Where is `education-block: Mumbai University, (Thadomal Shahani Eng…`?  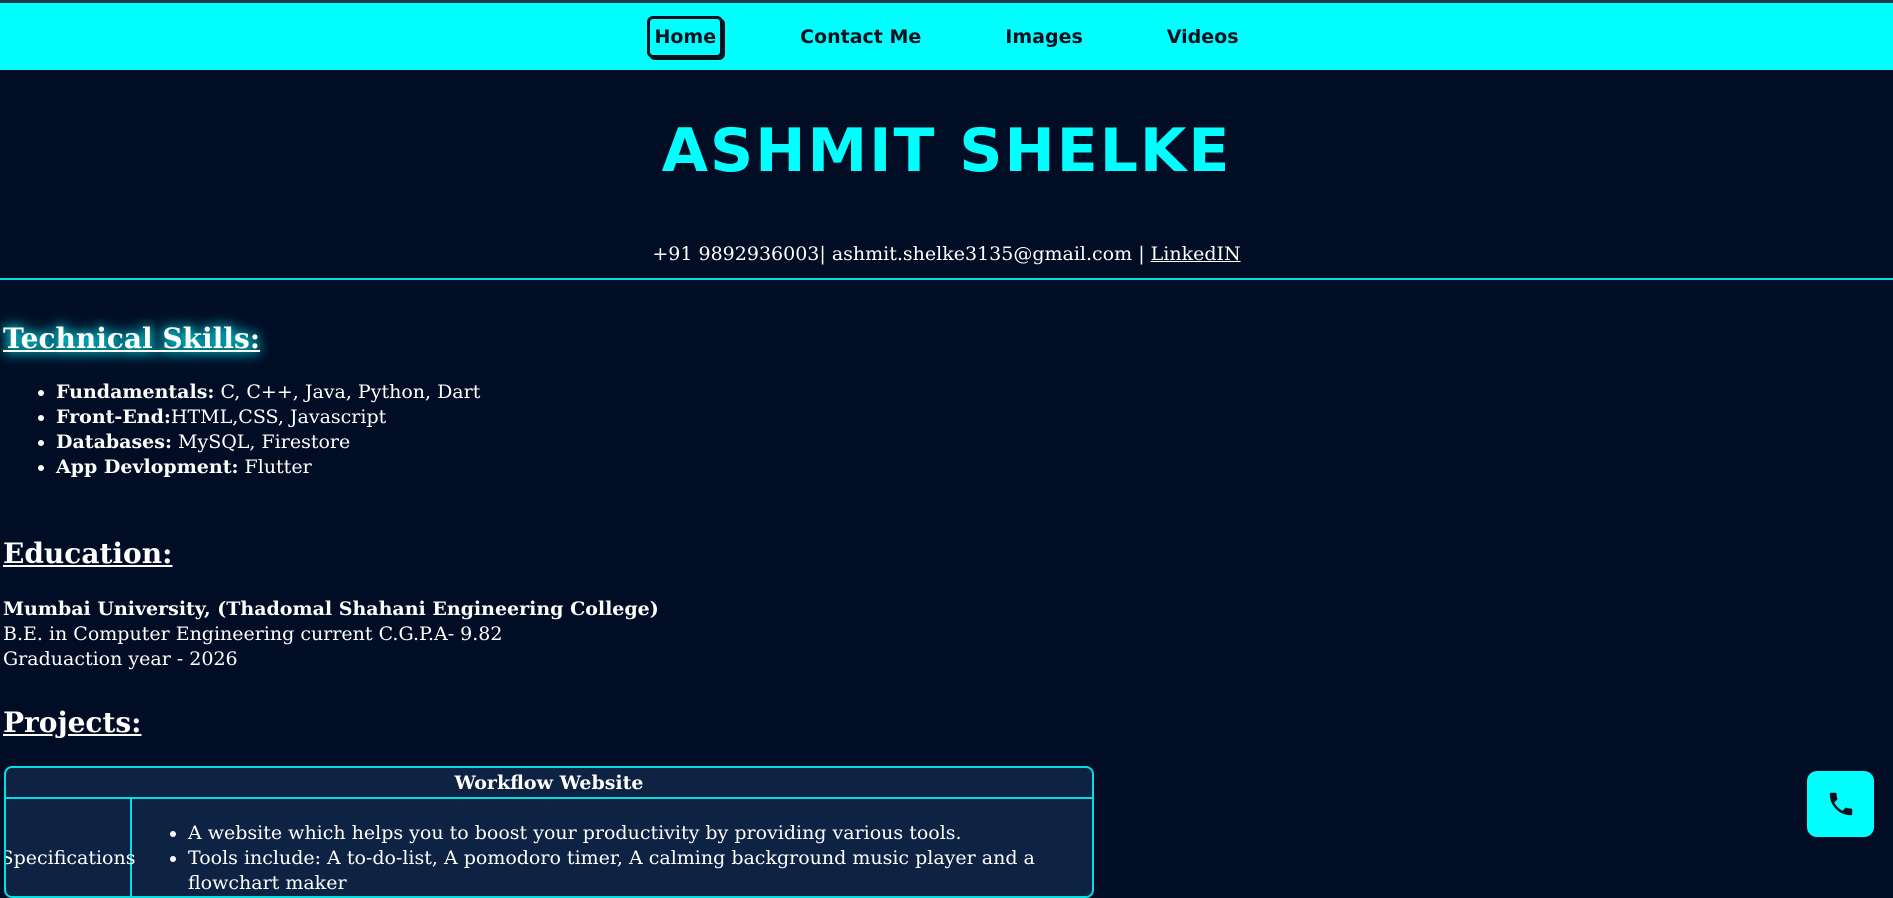
education-block: Mumbai University, (Thadomal Shahani Eng… is located at coordinates (331, 634).